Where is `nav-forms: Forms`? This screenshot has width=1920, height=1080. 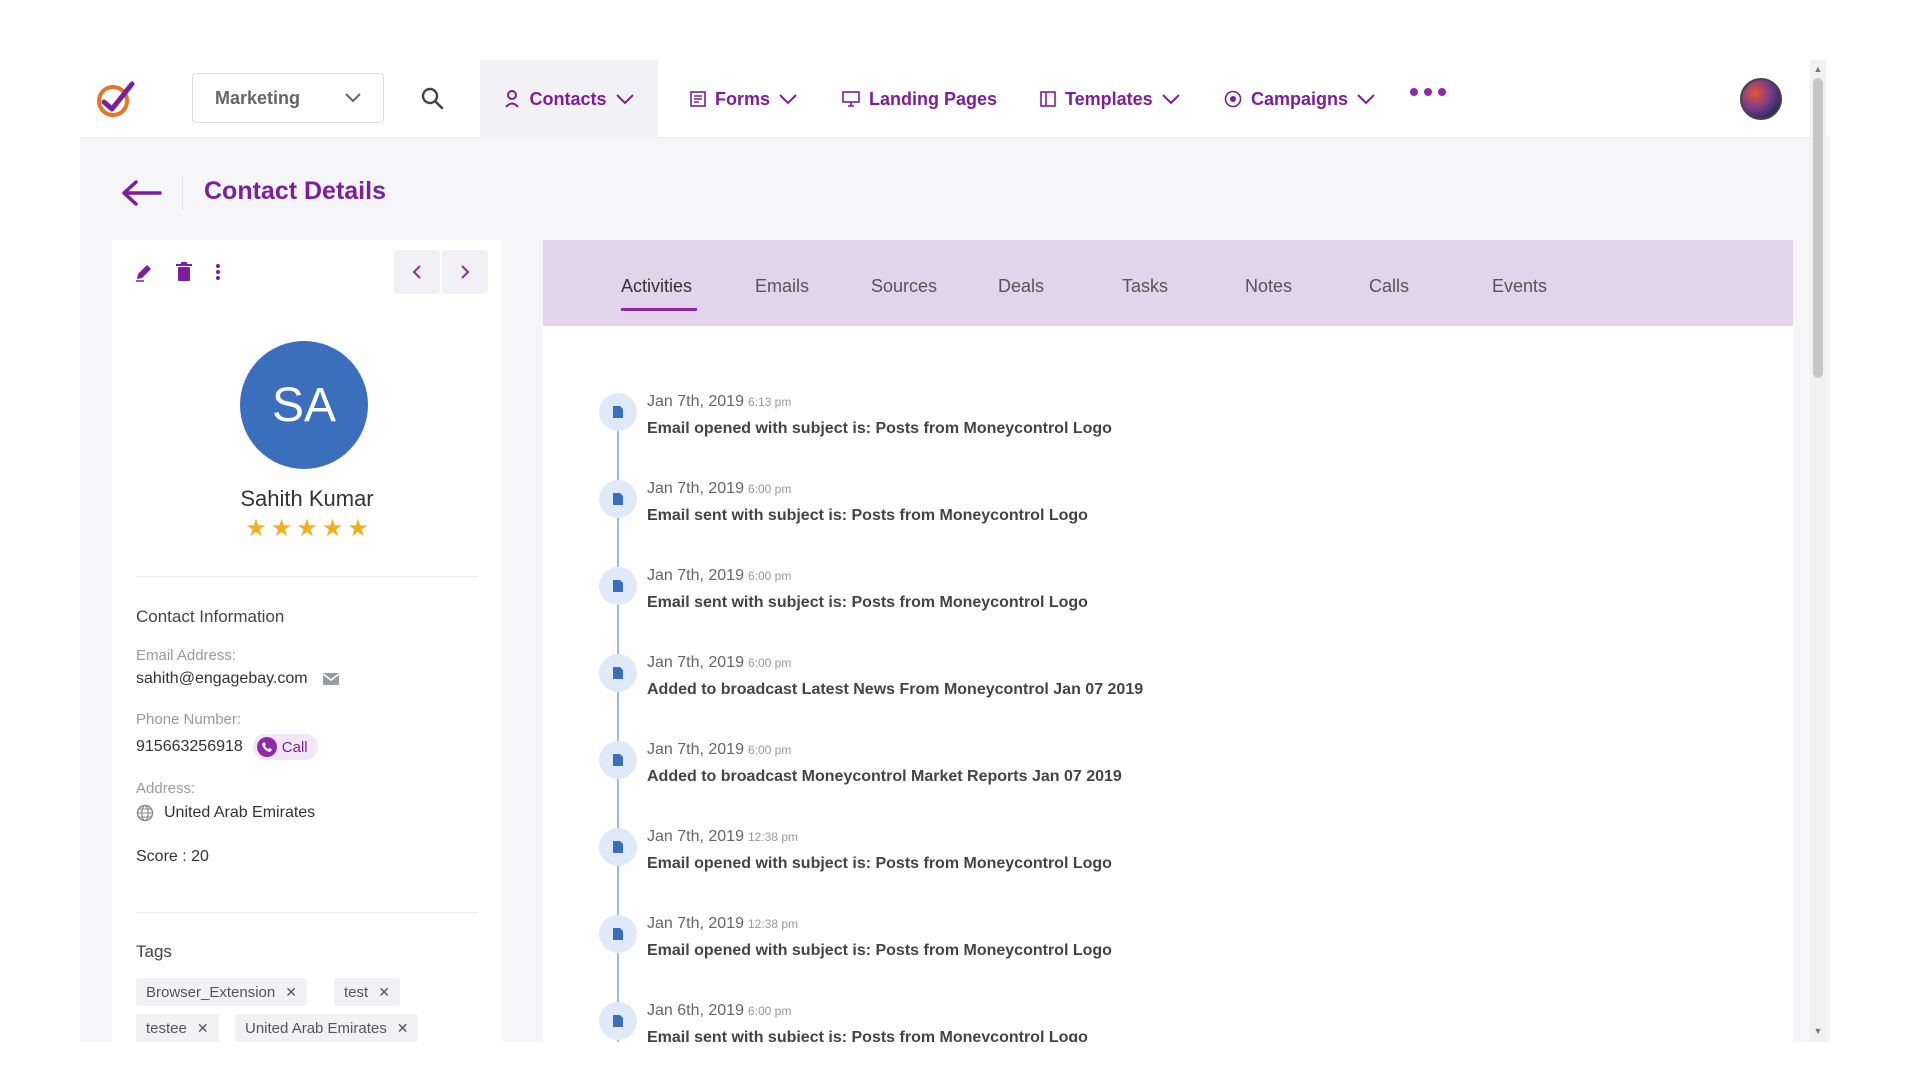 nav-forms: Forms is located at coordinates (743, 99).